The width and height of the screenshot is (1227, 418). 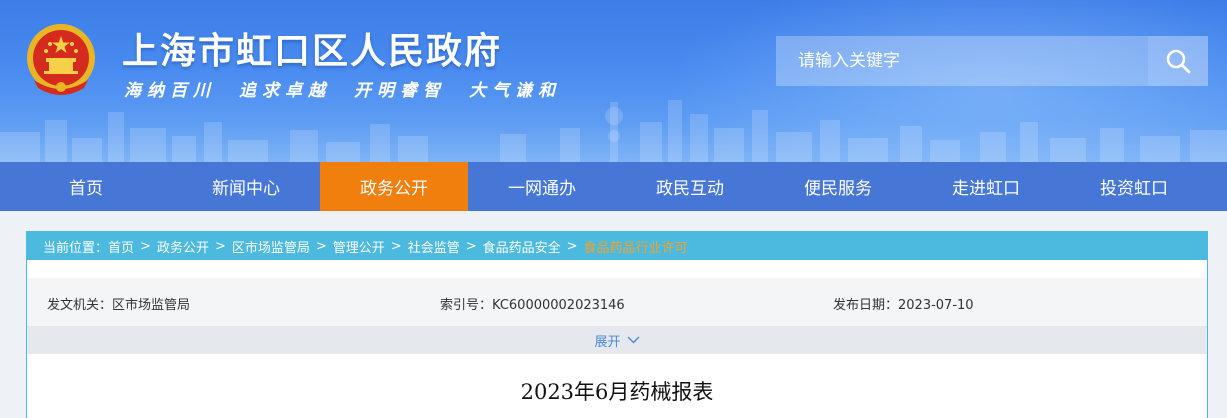 What do you see at coordinates (394, 186) in the screenshot?
I see `nav-item-government-affairs: 政务公开` at bounding box center [394, 186].